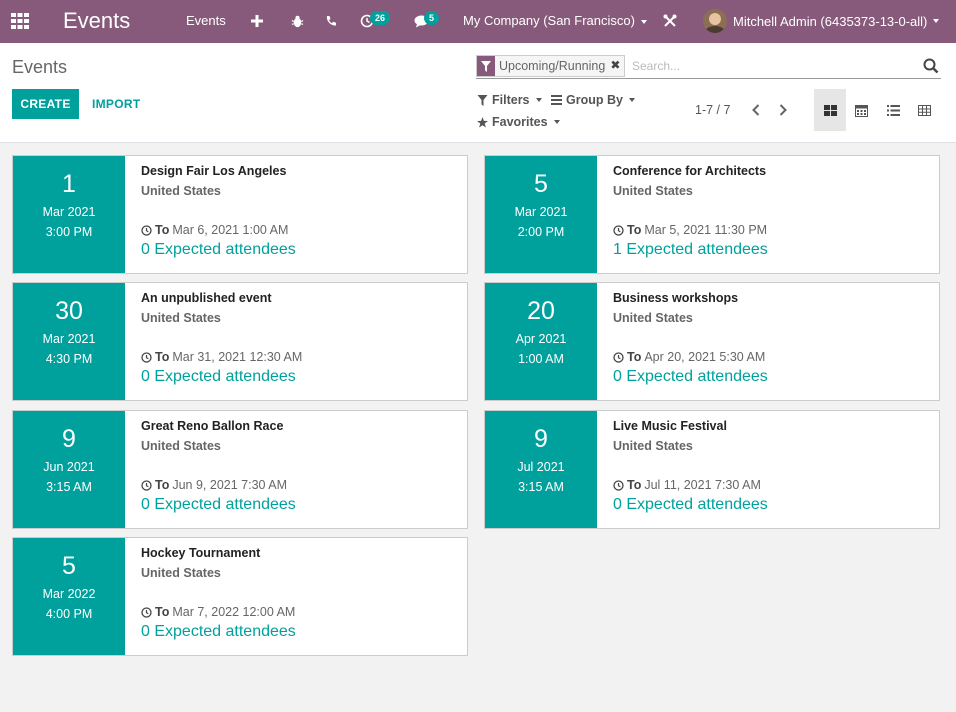 This screenshot has width=956, height=712. Describe the element at coordinates (556, 100) in the screenshot. I see `list-icon` at that location.